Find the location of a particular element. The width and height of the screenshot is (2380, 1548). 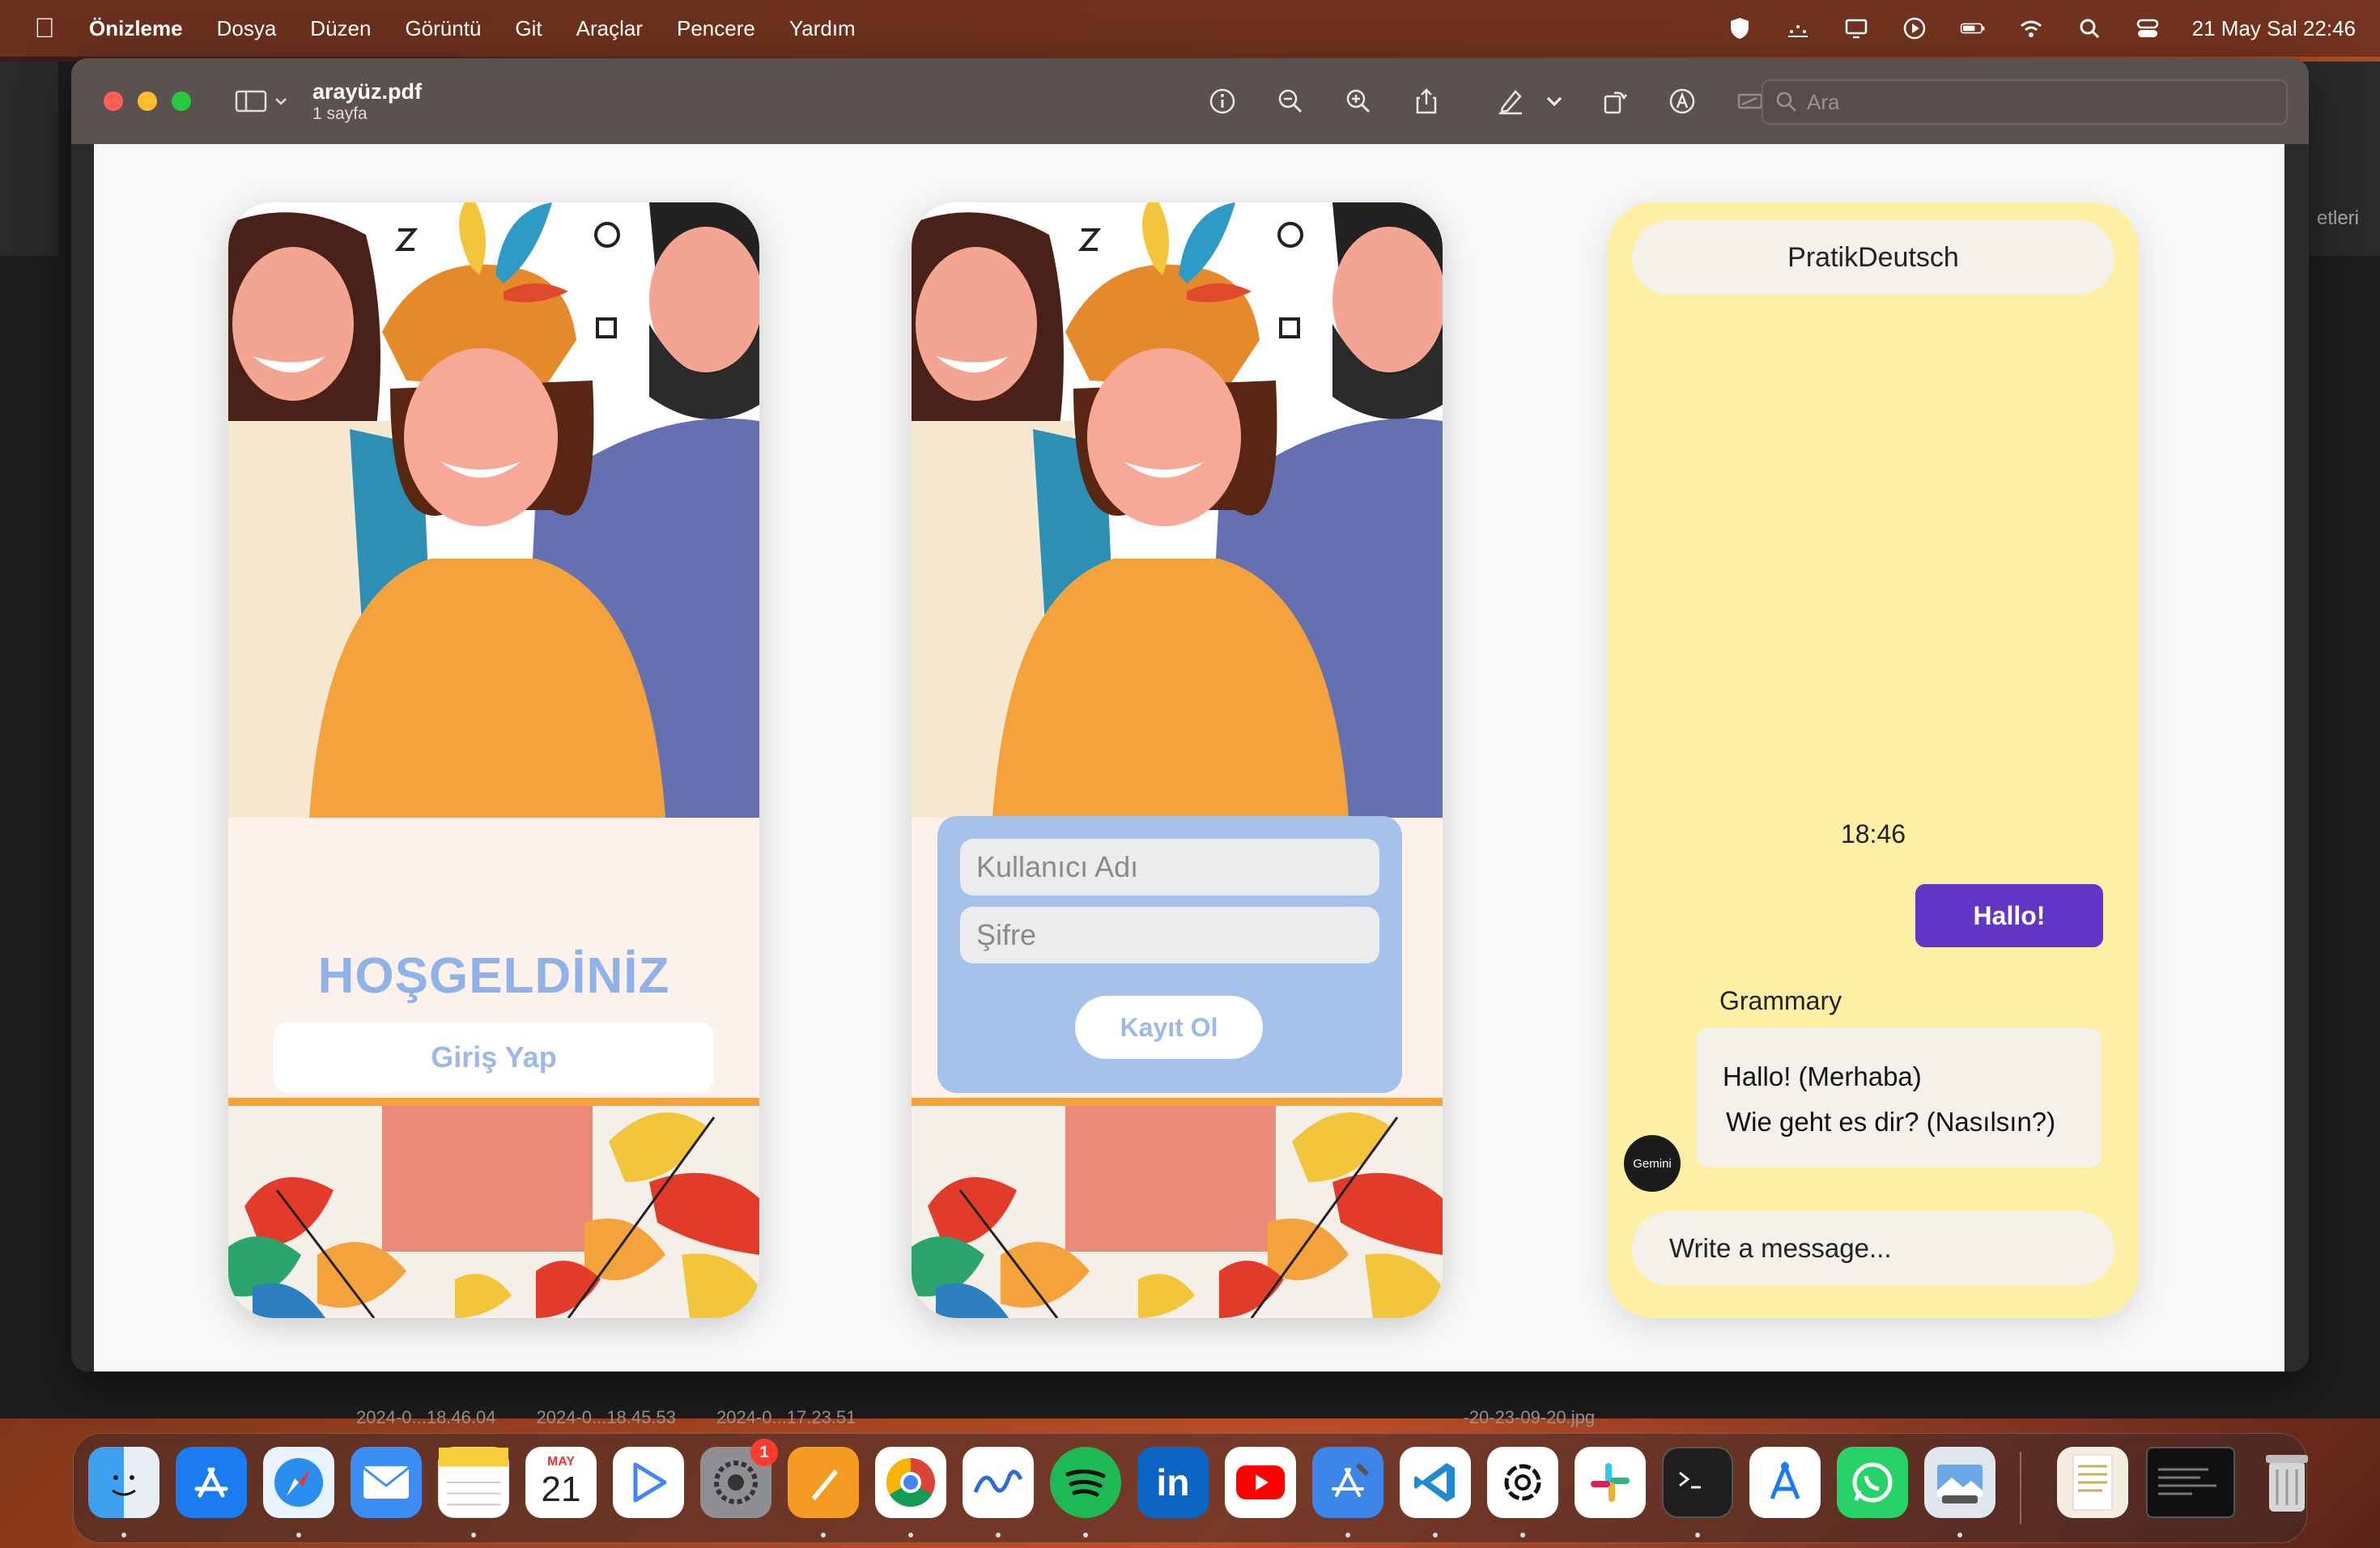

menu-window: Pencere is located at coordinates (716, 29).